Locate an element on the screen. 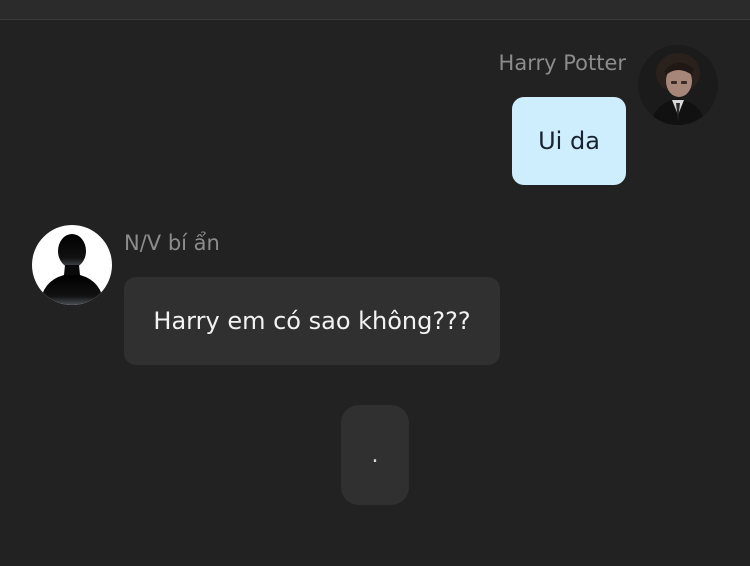 The width and height of the screenshot is (750, 566). message-bubble-outgoing: Ui da is located at coordinates (569, 141).